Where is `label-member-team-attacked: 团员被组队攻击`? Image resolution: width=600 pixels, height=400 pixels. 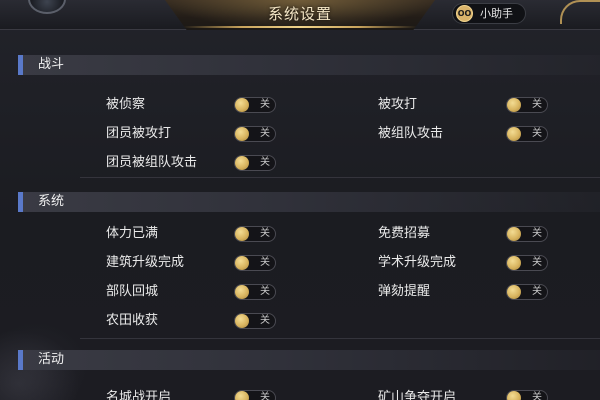
label-member-team-attacked: 团员被组队攻击 is located at coordinates (152, 162).